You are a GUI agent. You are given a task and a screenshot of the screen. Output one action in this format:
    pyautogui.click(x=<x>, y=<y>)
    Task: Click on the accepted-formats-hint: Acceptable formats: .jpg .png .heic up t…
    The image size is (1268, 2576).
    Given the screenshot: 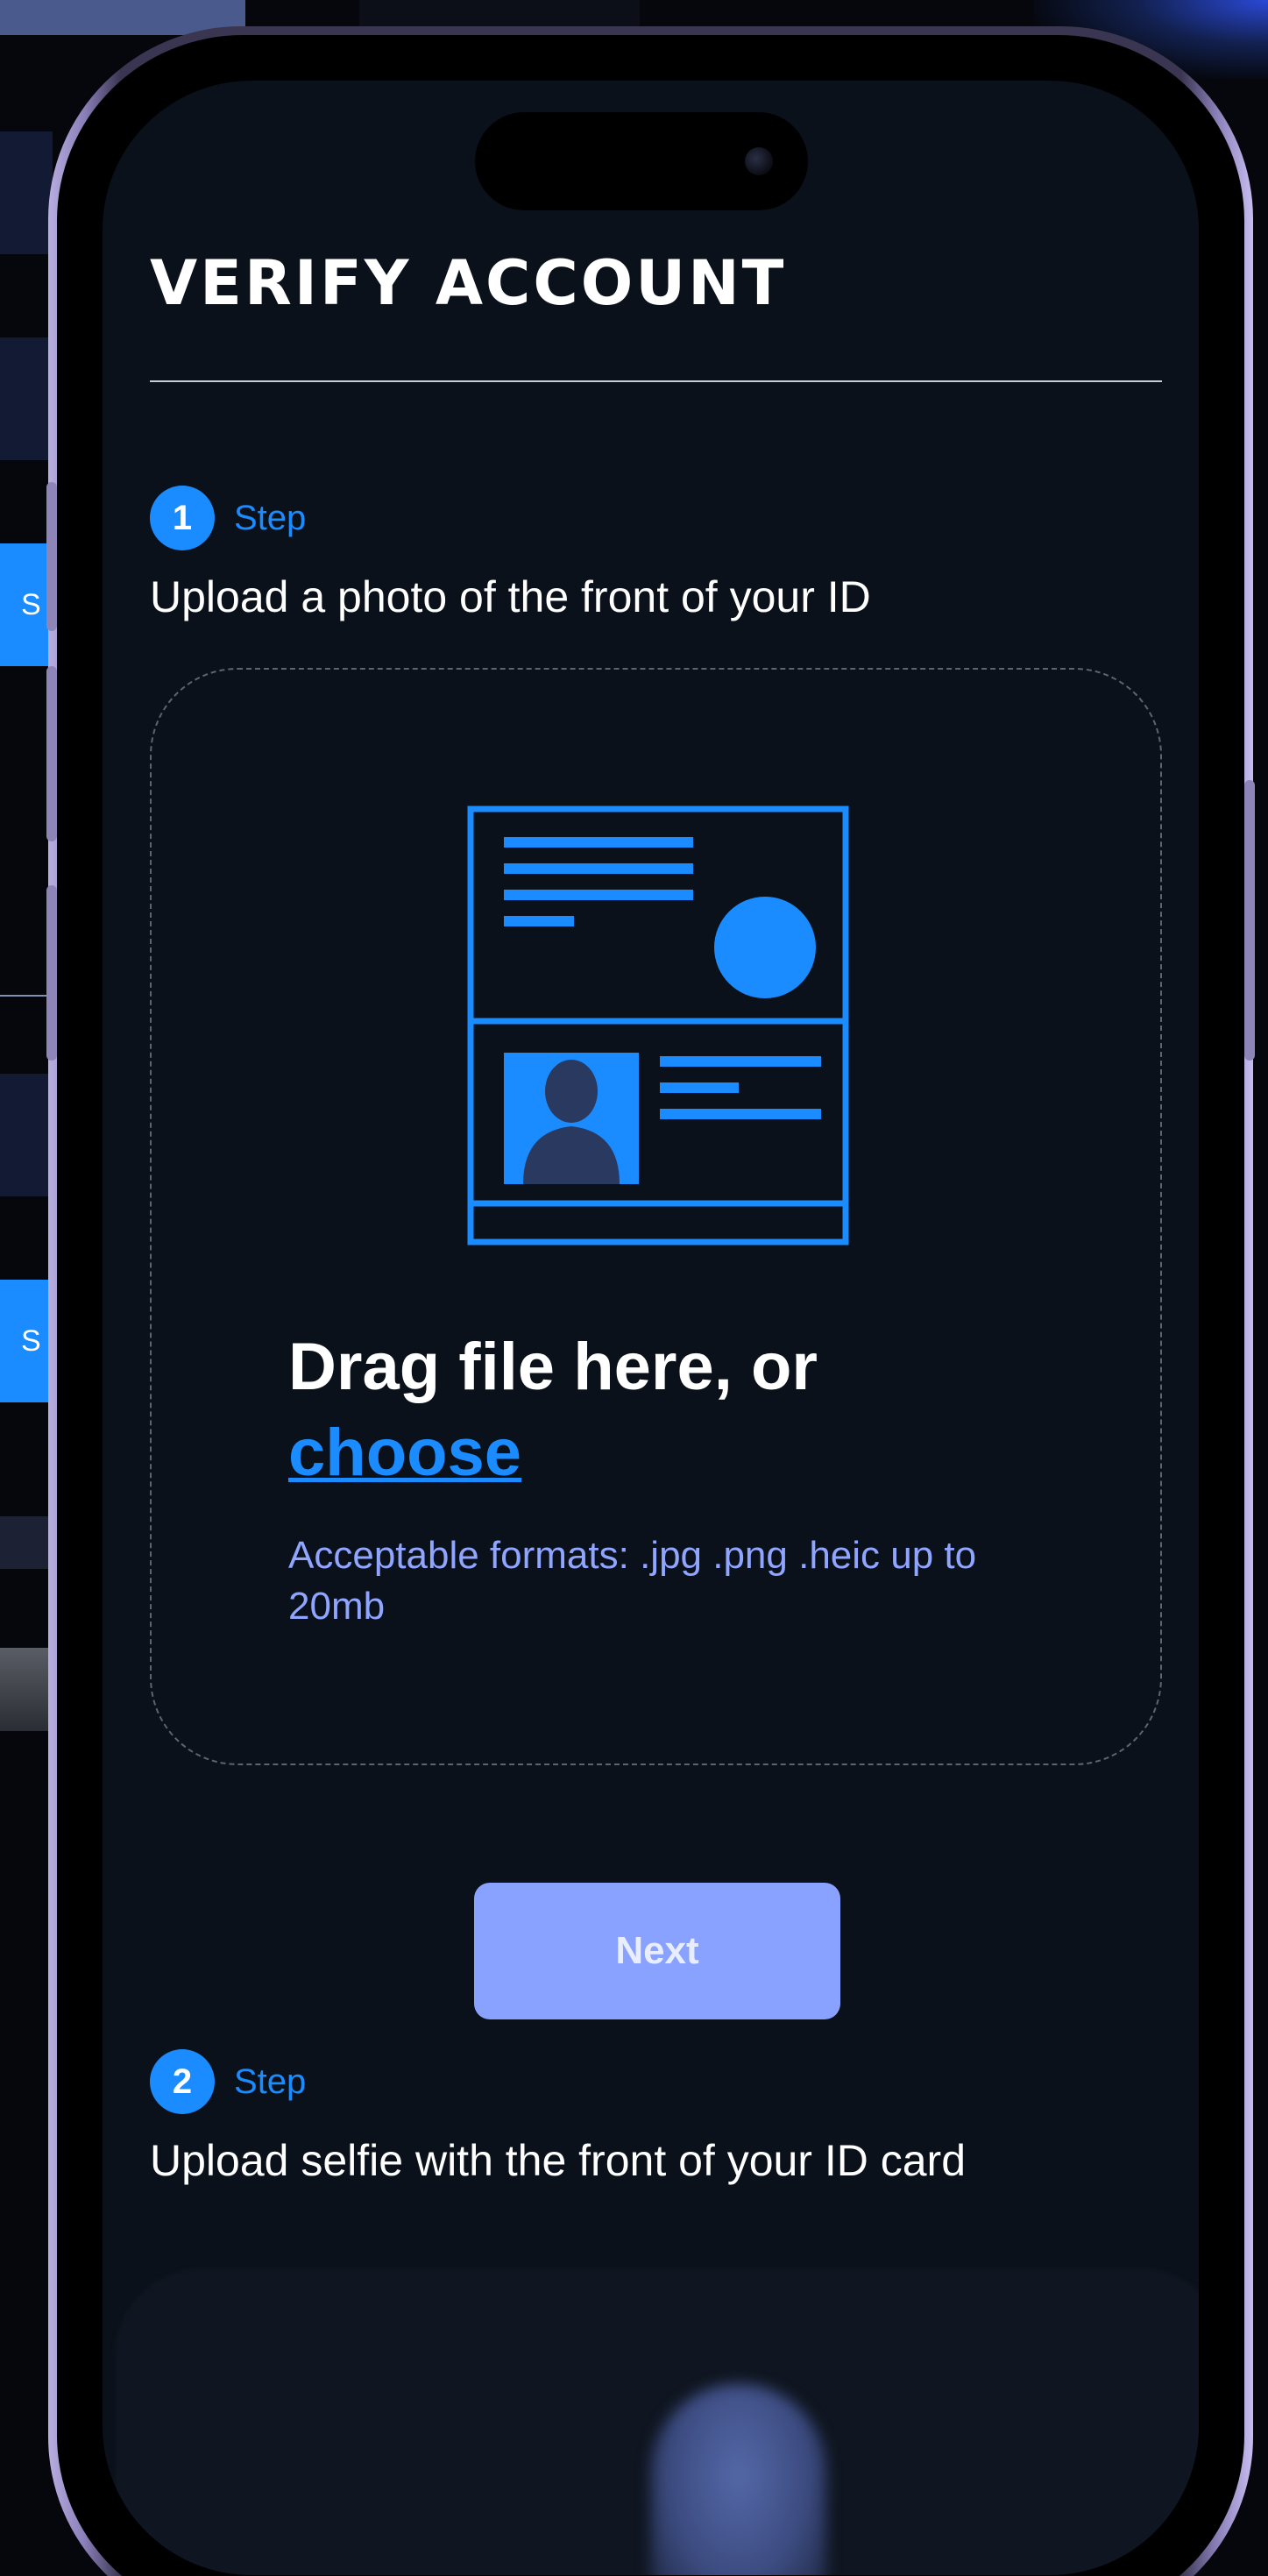 What is the action you would take?
    pyautogui.click(x=632, y=1581)
    